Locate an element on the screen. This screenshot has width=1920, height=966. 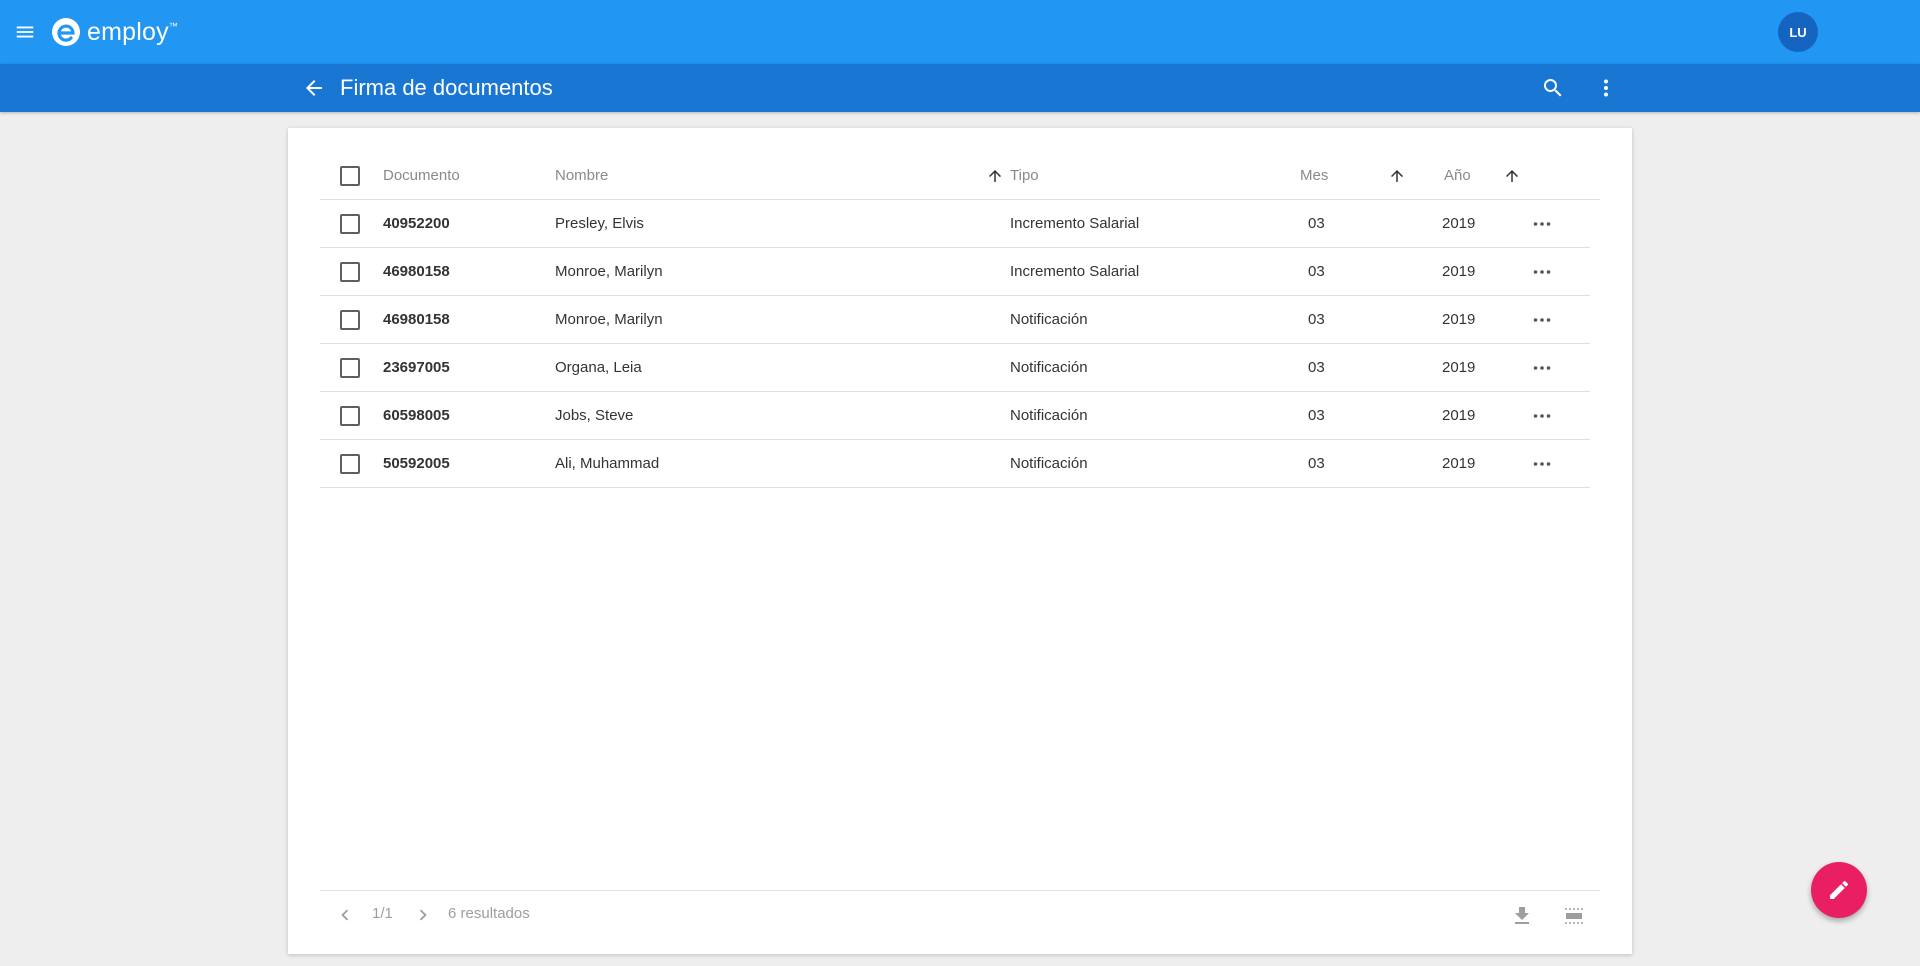
column-header-nombre: Nombre is located at coordinates (581, 176).